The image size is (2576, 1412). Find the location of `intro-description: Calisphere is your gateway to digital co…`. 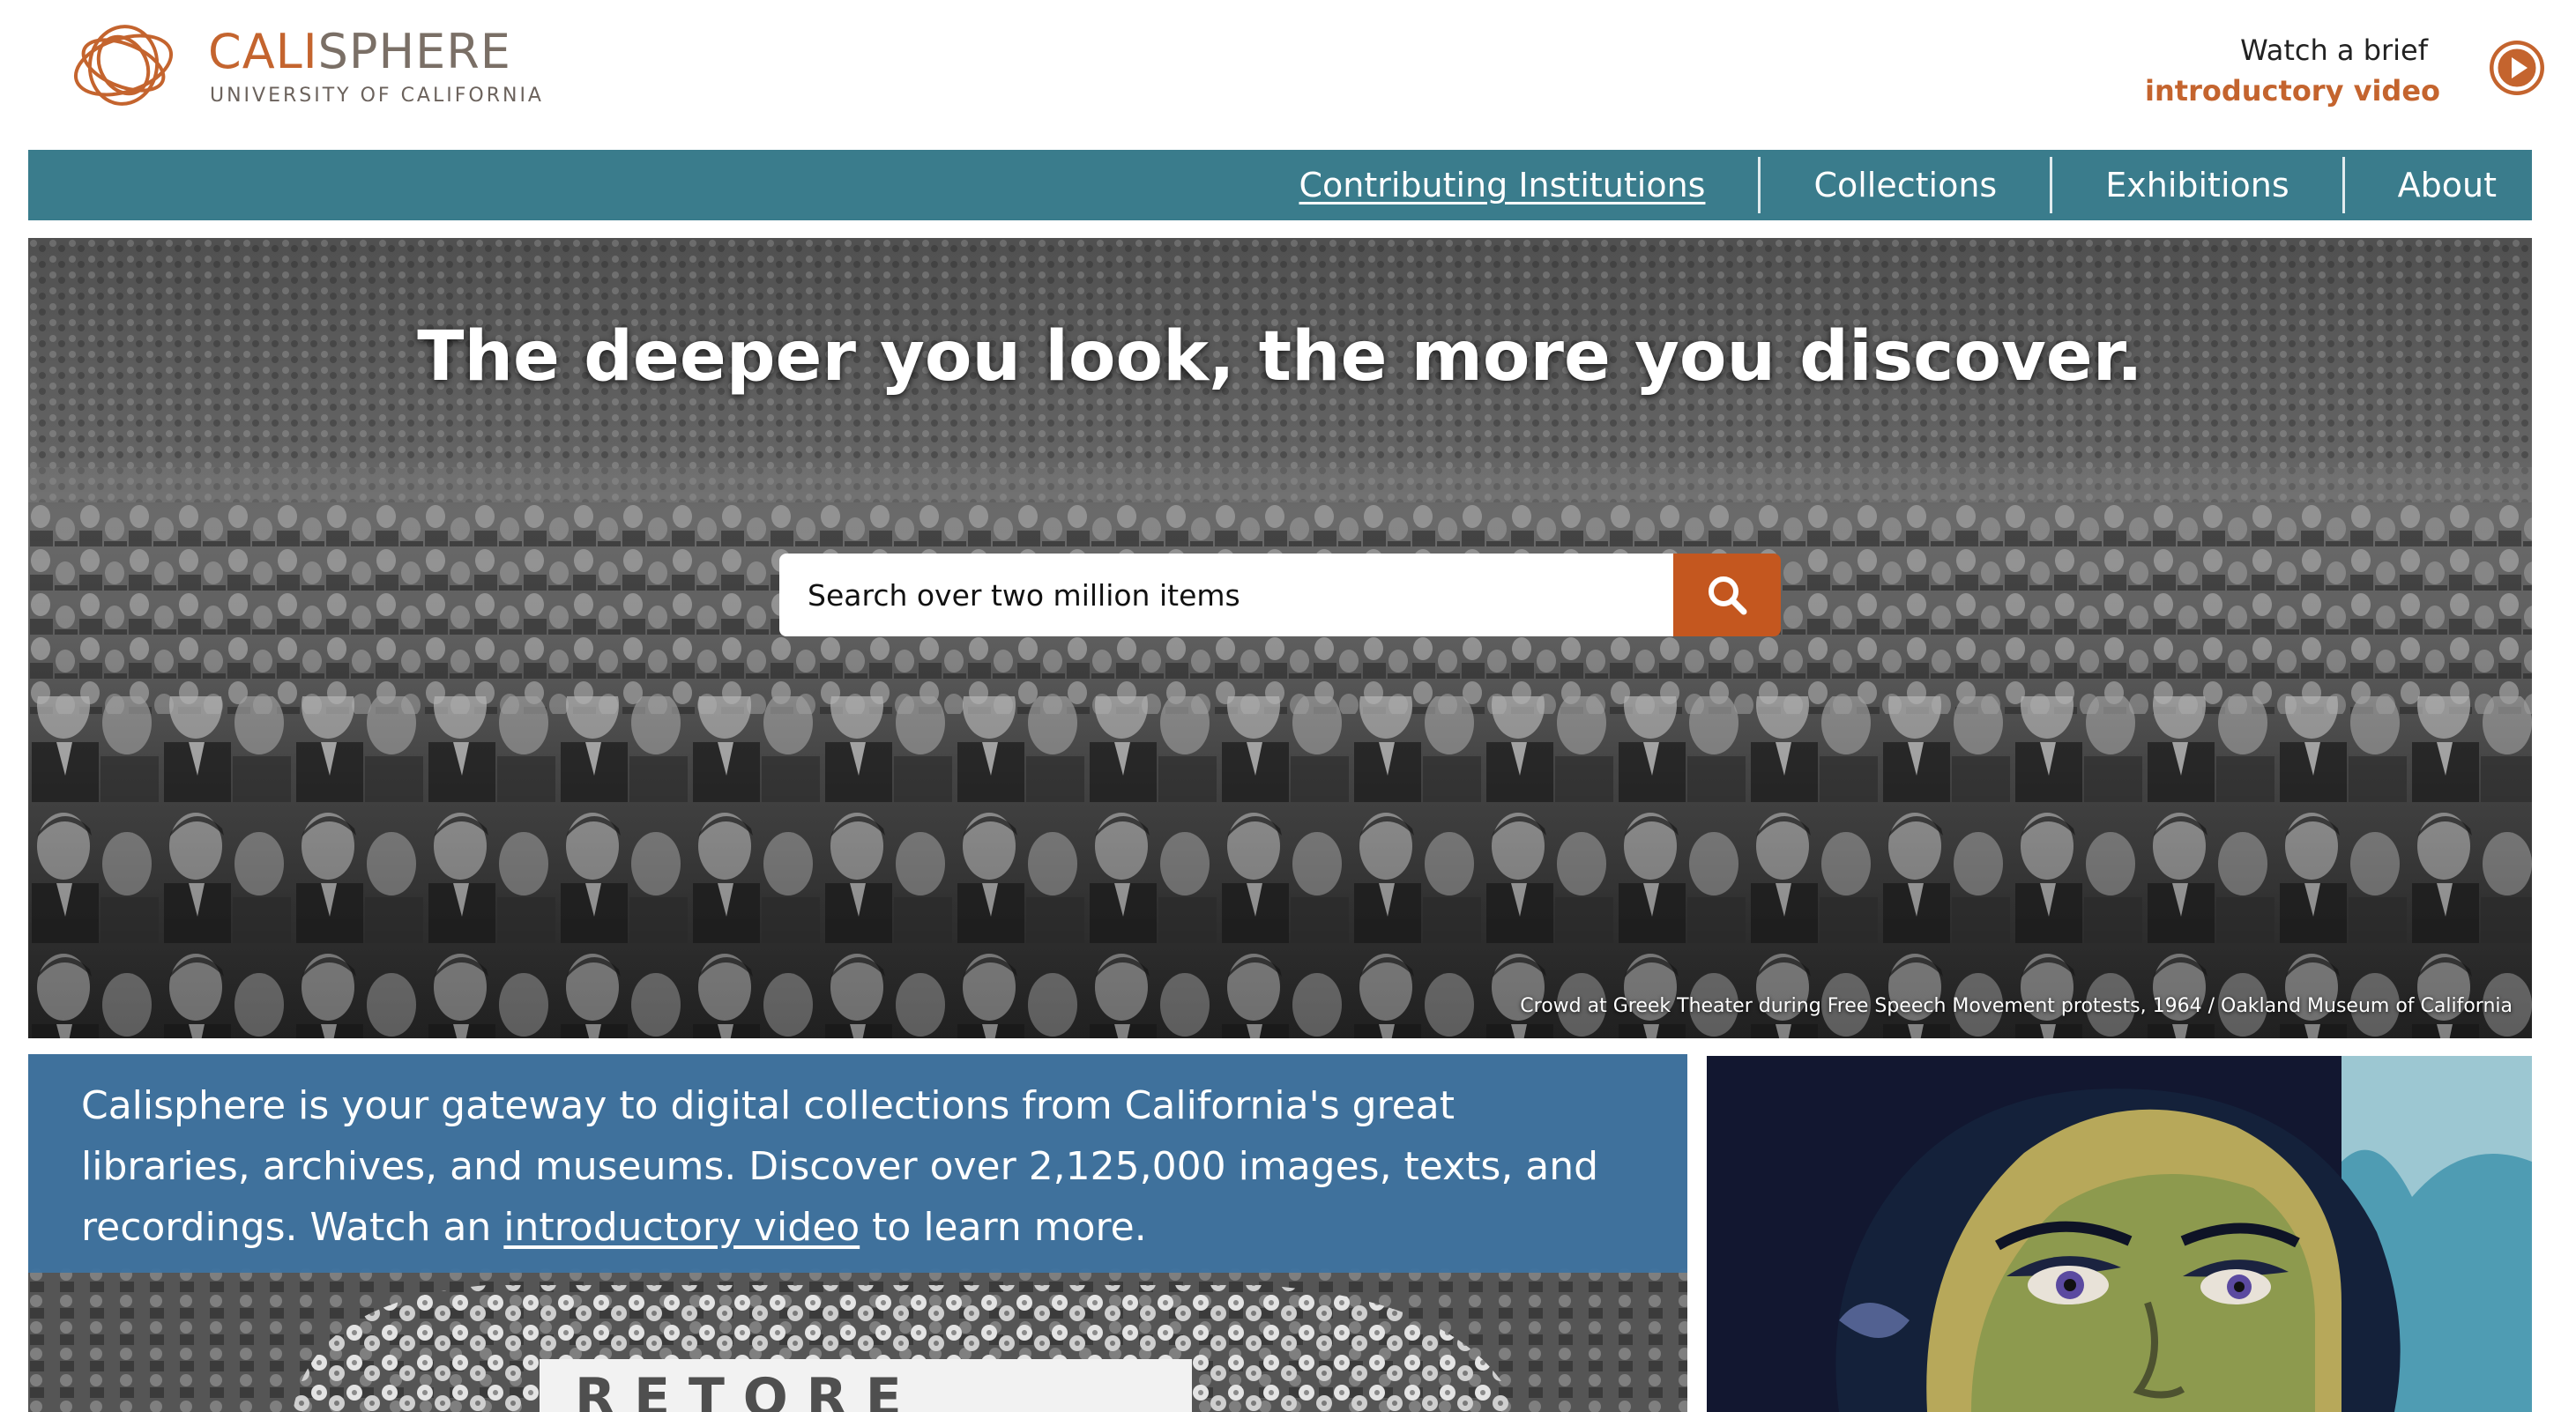

intro-description: Calisphere is your gateway to digital co… is located at coordinates (857, 1164).